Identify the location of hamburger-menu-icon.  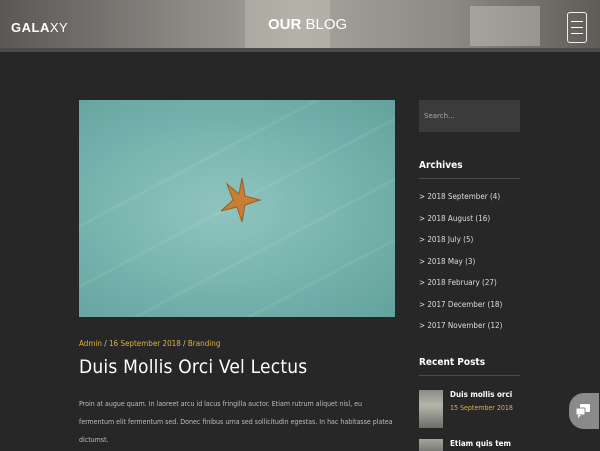
(577, 27).